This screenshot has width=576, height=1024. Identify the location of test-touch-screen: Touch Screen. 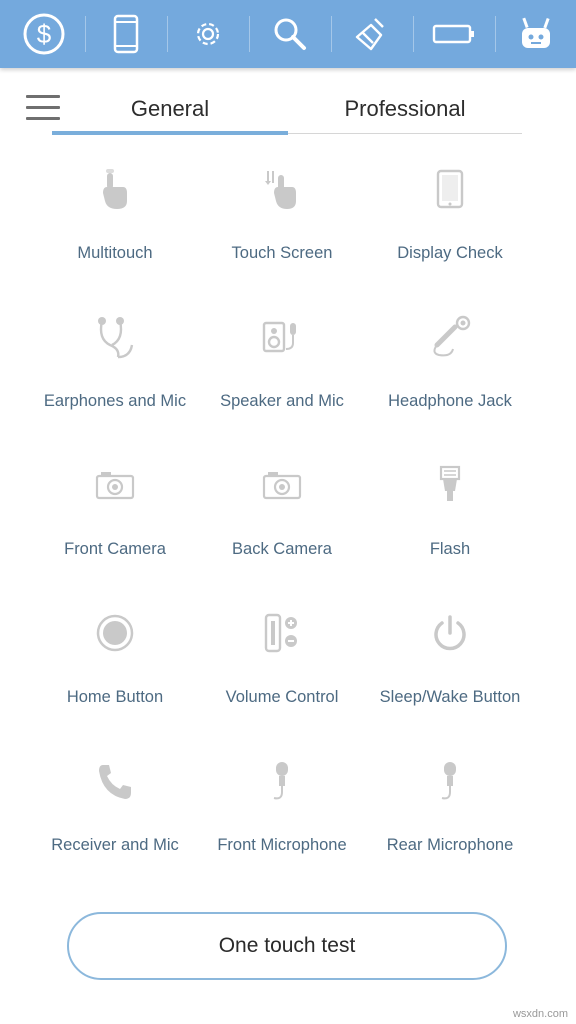
(282, 226).